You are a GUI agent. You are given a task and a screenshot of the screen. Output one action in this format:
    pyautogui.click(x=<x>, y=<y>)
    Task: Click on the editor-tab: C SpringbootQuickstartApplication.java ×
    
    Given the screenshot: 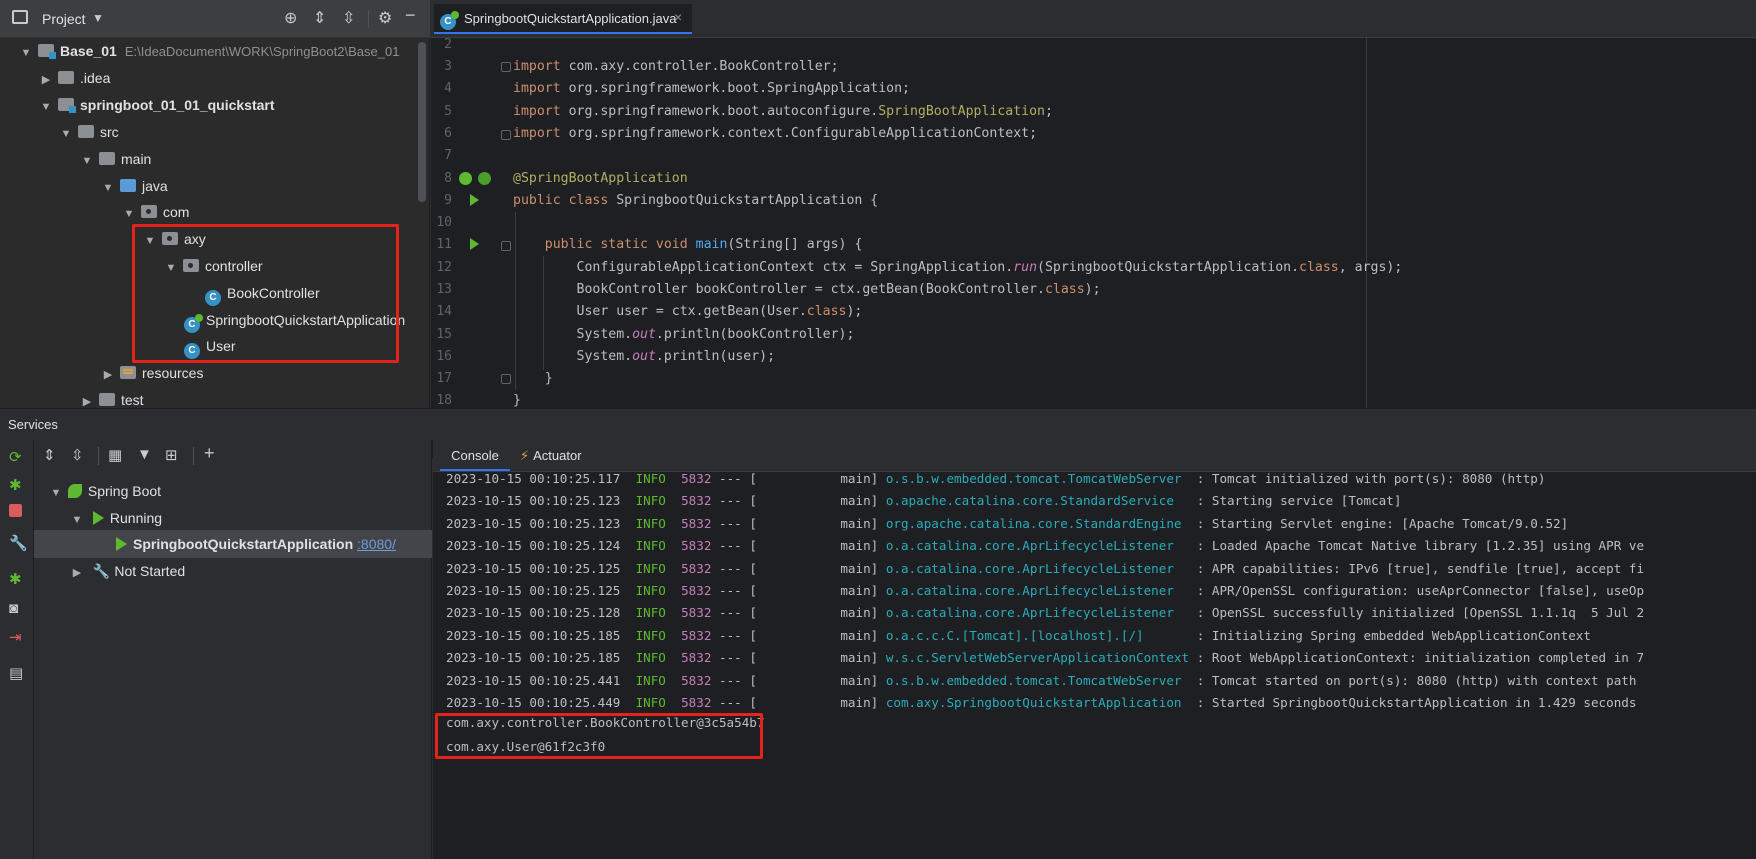 What is the action you would take?
    pyautogui.click(x=563, y=19)
    